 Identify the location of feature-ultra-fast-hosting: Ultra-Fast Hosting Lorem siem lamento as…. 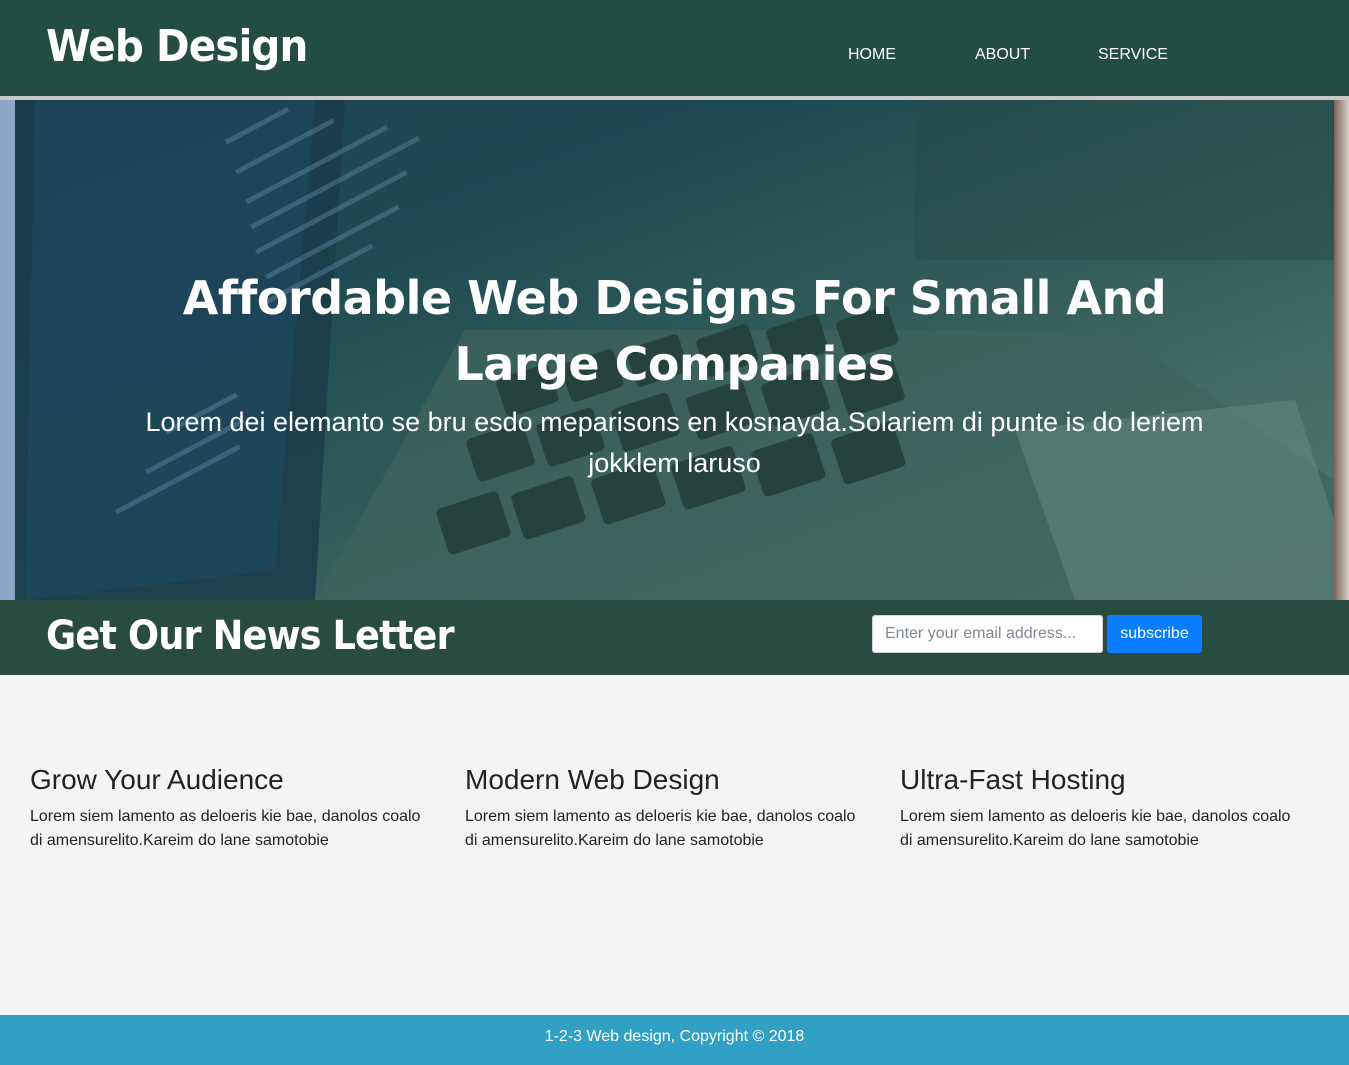
(1100, 807).